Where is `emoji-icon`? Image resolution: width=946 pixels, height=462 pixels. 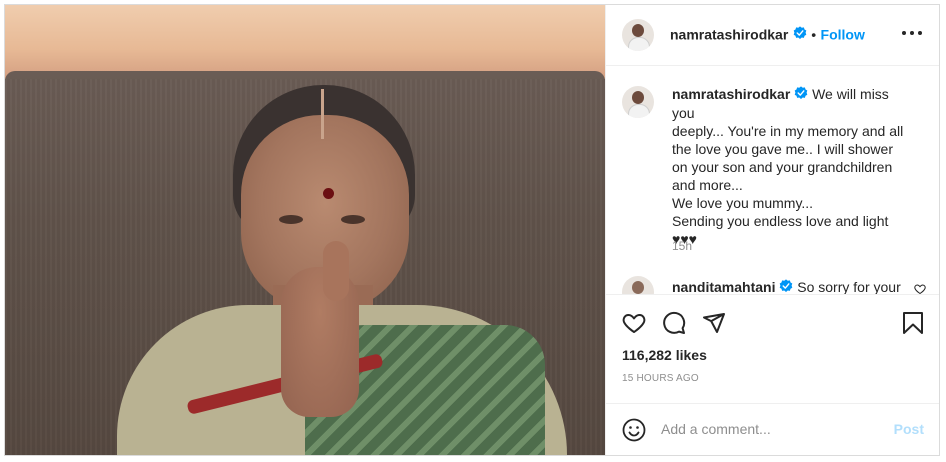 emoji-icon is located at coordinates (634, 432).